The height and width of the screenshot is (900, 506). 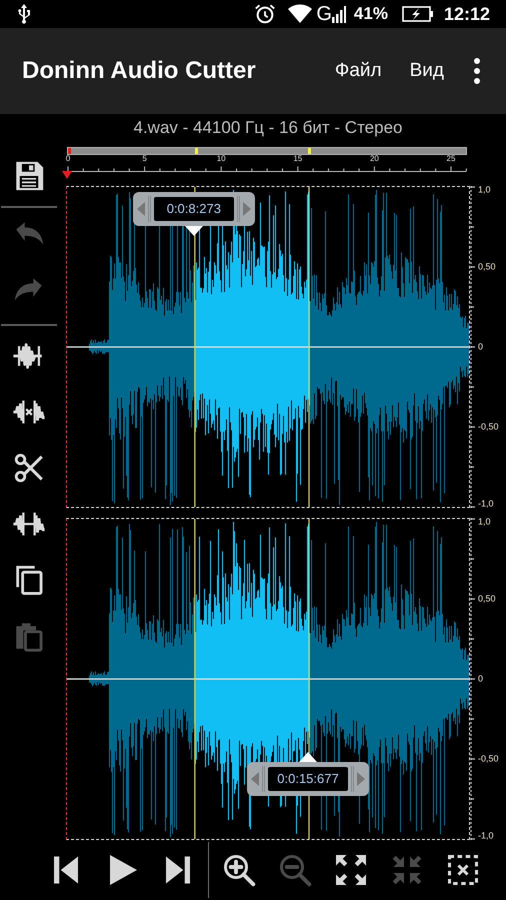 What do you see at coordinates (239, 870) in the screenshot?
I see `zoom-in-icon` at bounding box center [239, 870].